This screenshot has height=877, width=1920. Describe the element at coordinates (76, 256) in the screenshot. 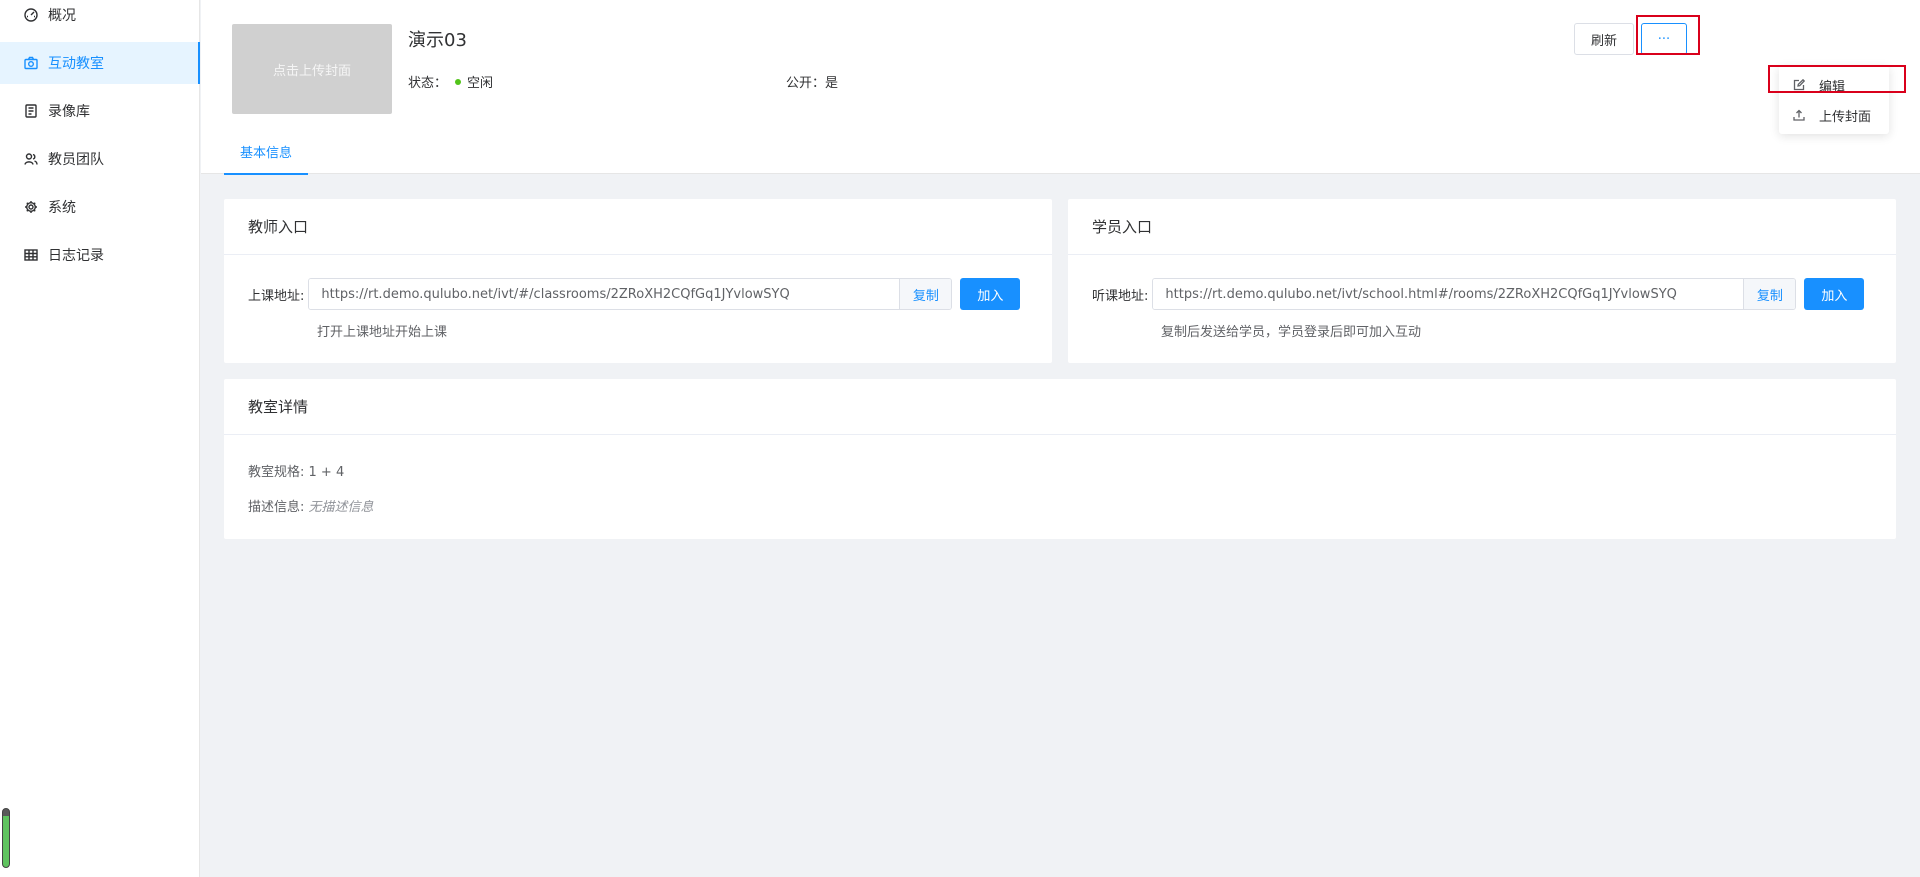

I see `sidebar-item-label: 日志记录` at that location.